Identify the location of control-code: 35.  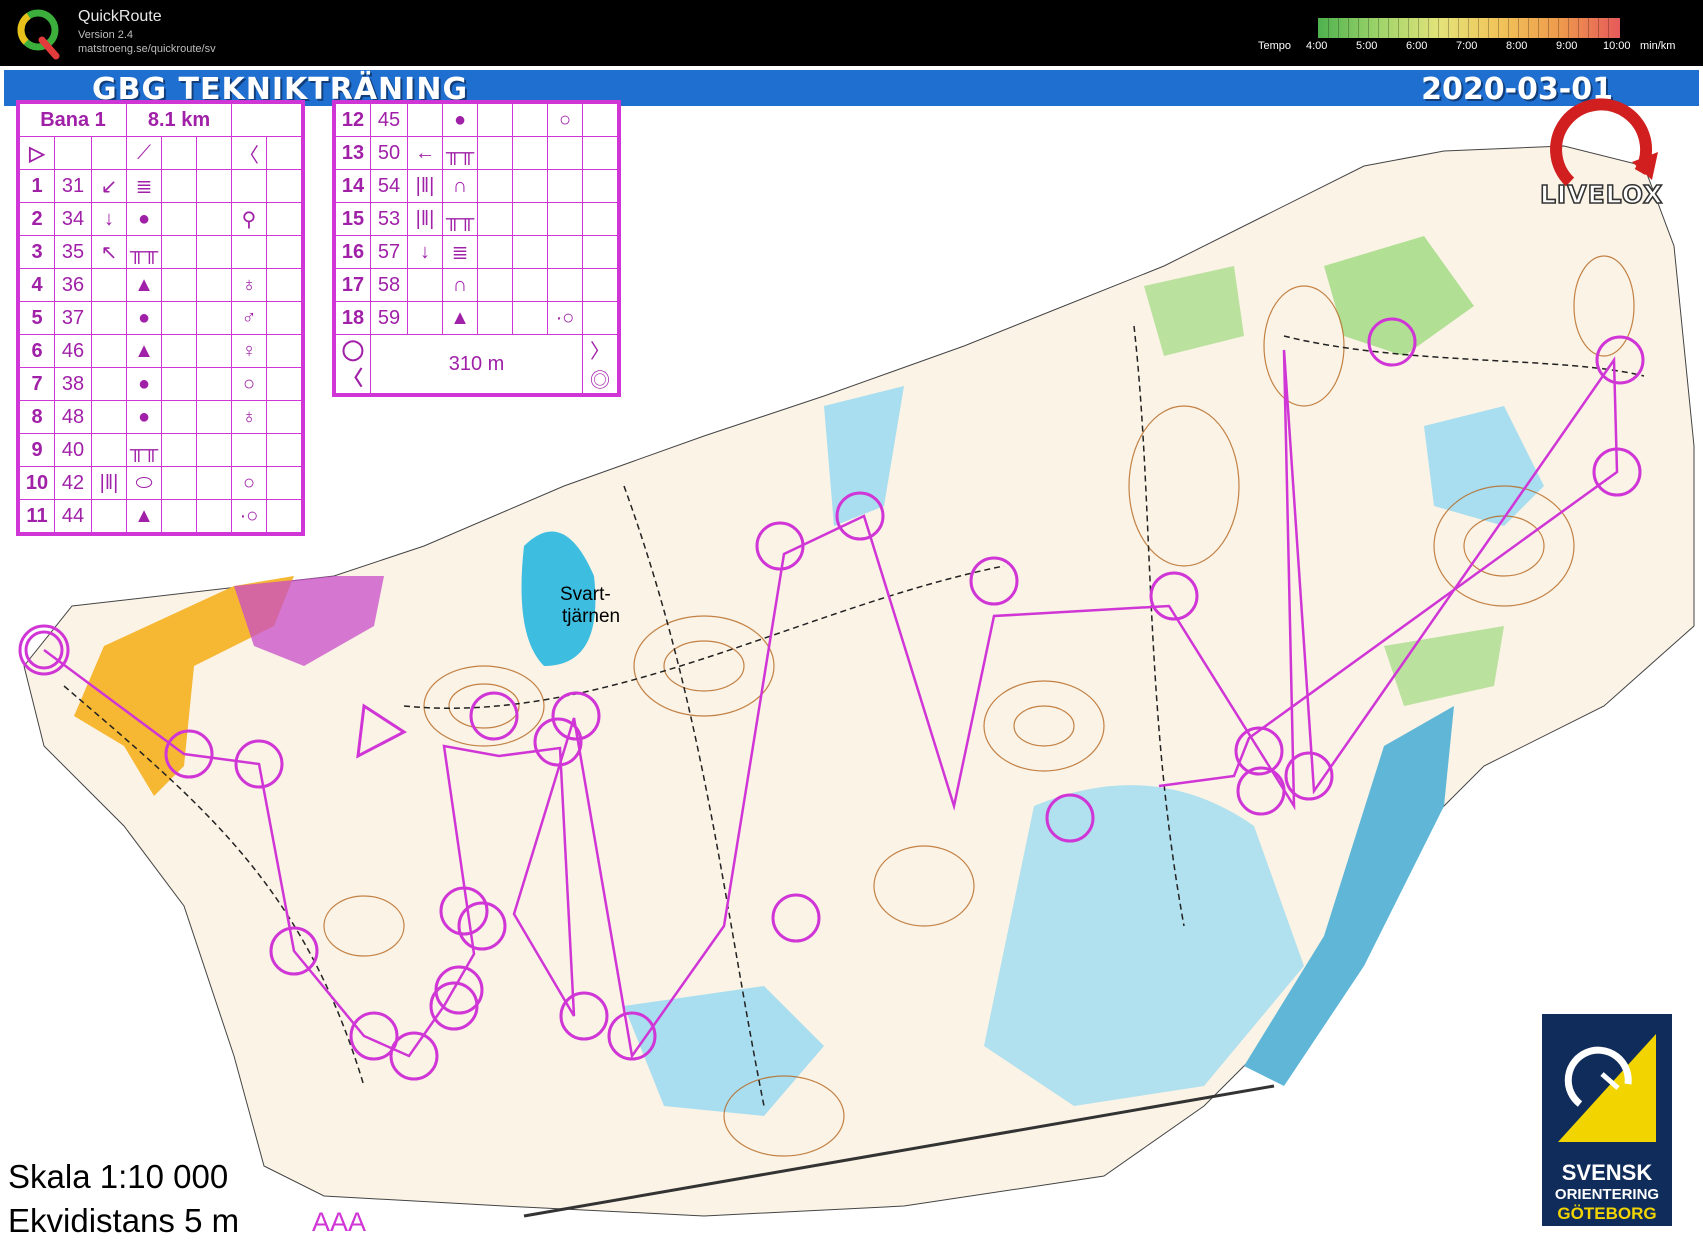
(73, 252).